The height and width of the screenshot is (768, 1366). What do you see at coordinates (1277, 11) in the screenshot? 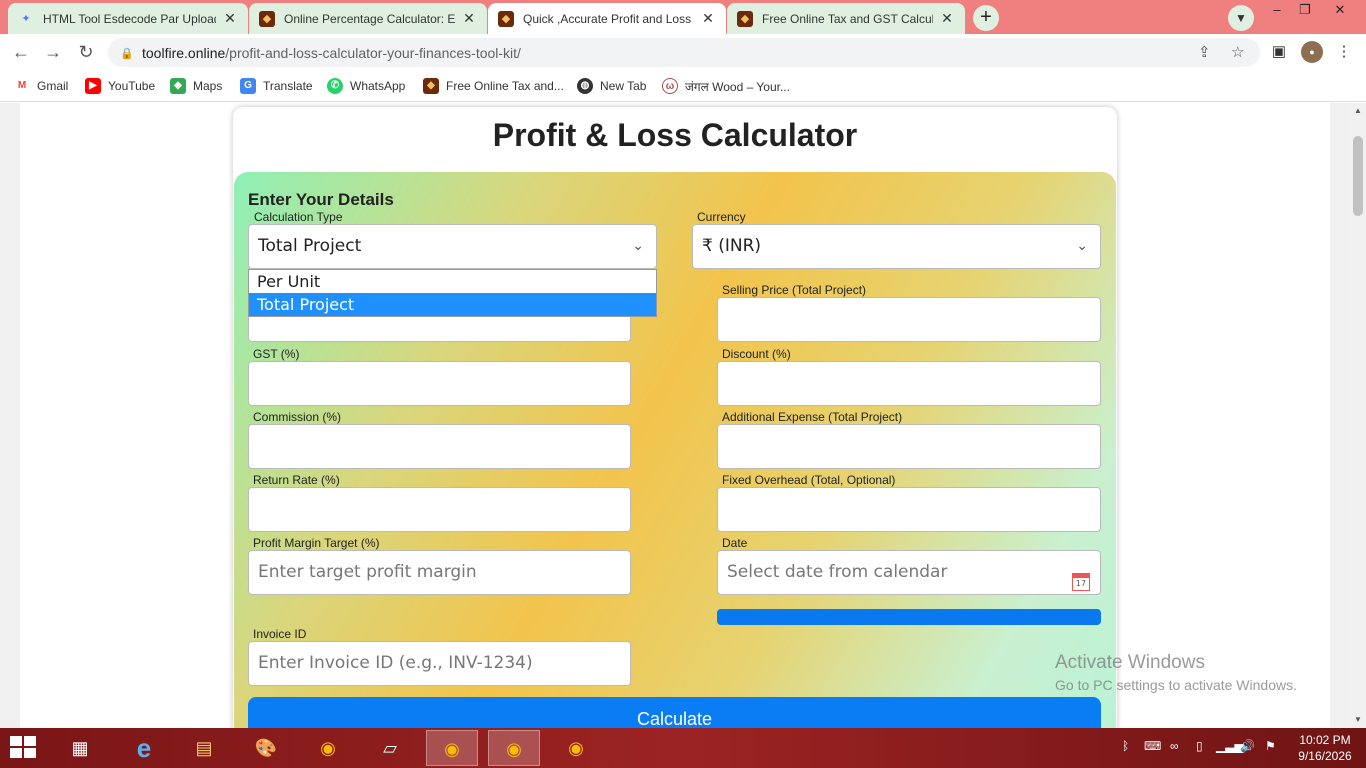
I see `minimize-button: –` at bounding box center [1277, 11].